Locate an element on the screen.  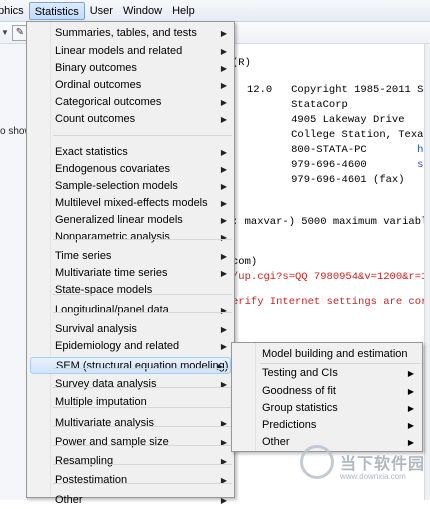
menu-item-label: Count outcomes is located at coordinates (95, 119).